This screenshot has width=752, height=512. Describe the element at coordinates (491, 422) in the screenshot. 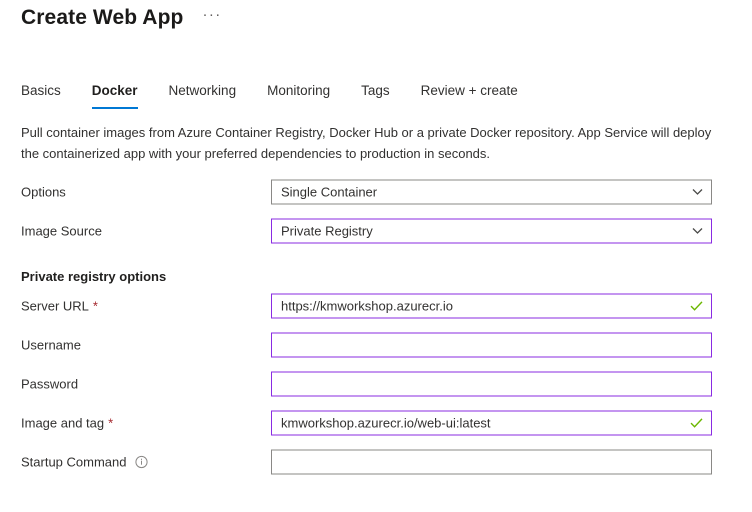

I see `image-and-tag-input: kmworkshop.azurecr.io/web-ui:latest` at that location.